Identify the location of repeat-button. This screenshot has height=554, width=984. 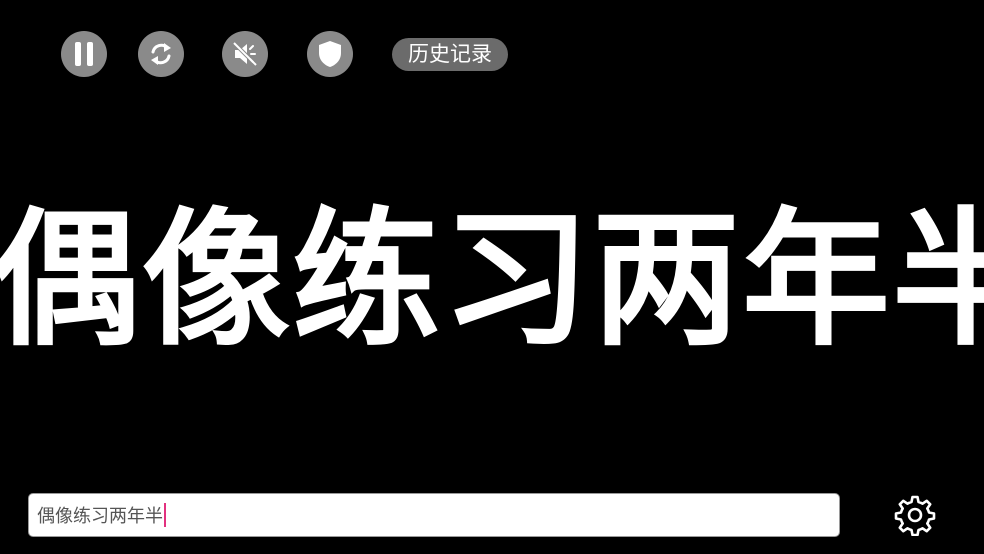
(161, 54).